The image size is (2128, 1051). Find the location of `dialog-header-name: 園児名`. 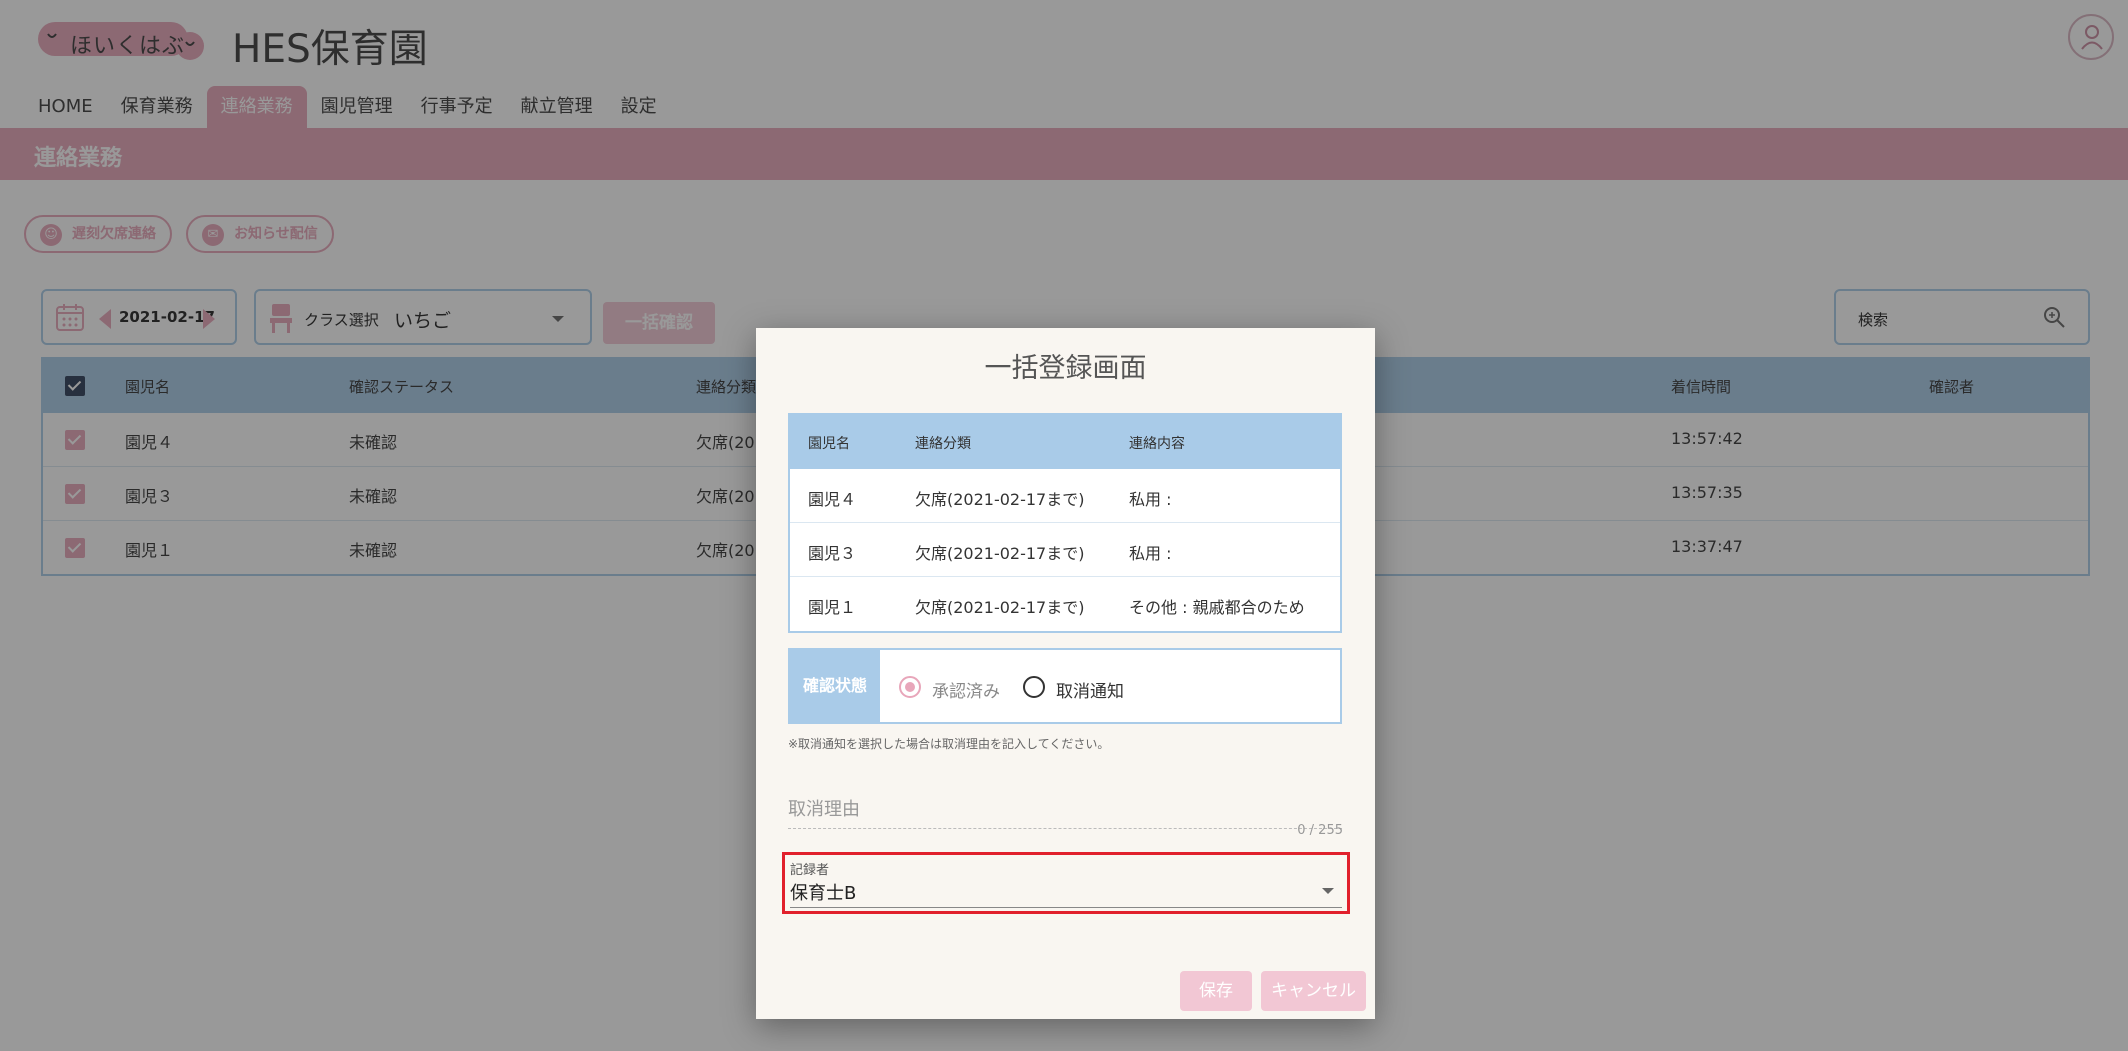

dialog-header-name: 園児名 is located at coordinates (829, 444).